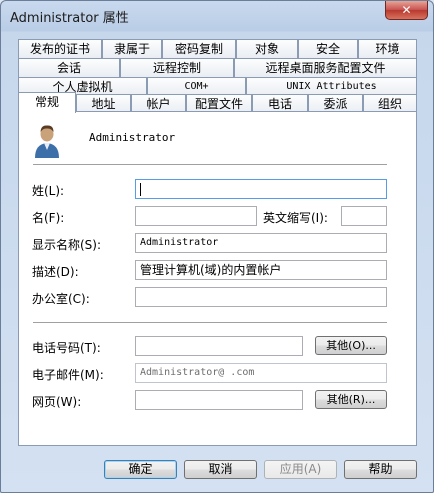  I want to click on help-button: 帮助, so click(380, 469).